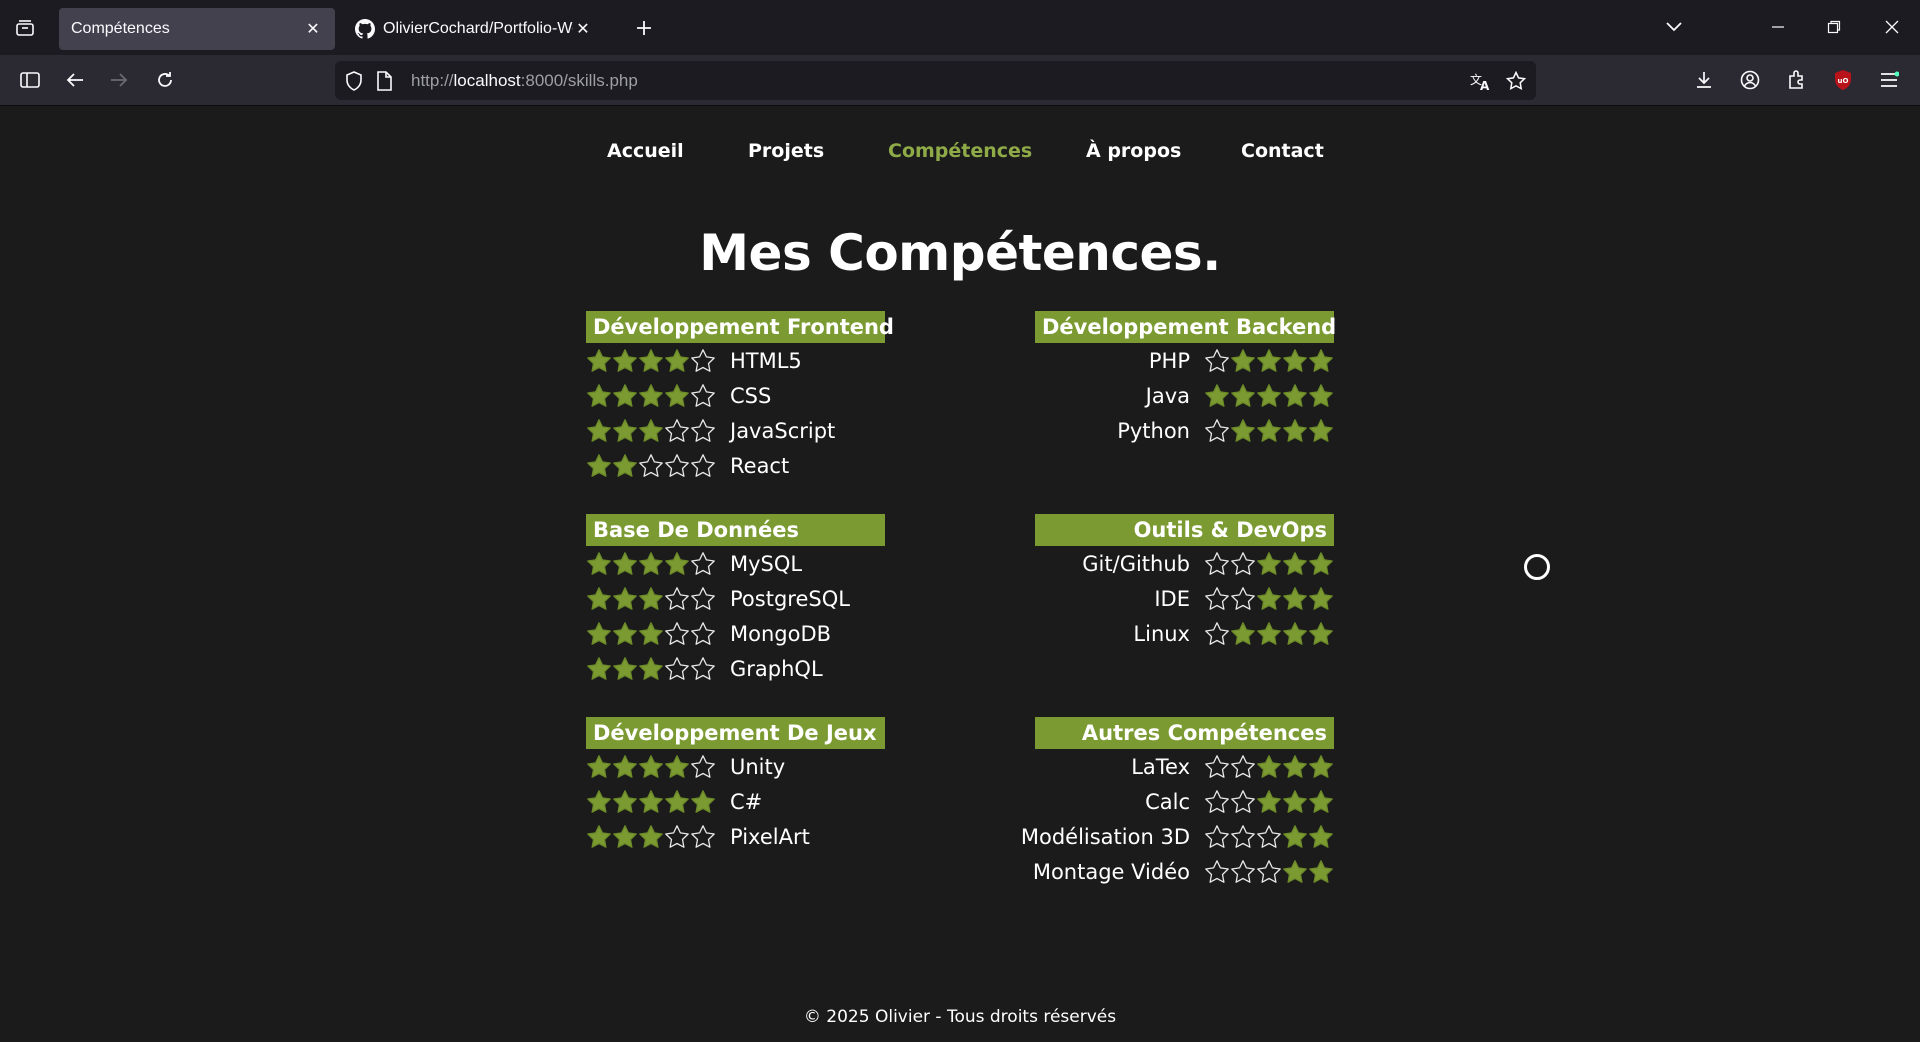 The height and width of the screenshot is (1042, 1920). I want to click on nav-link-projets: Projets, so click(786, 151).